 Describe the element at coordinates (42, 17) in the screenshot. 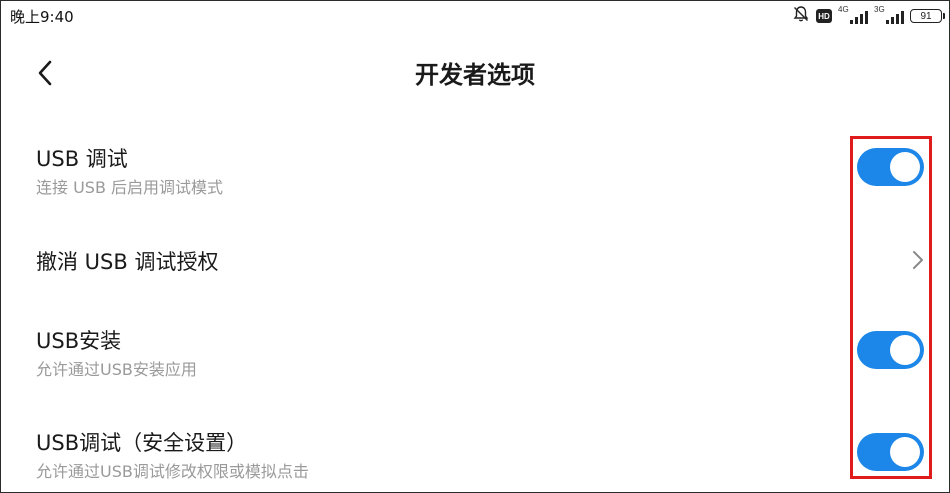

I see `status-time: 晚上9:40` at that location.